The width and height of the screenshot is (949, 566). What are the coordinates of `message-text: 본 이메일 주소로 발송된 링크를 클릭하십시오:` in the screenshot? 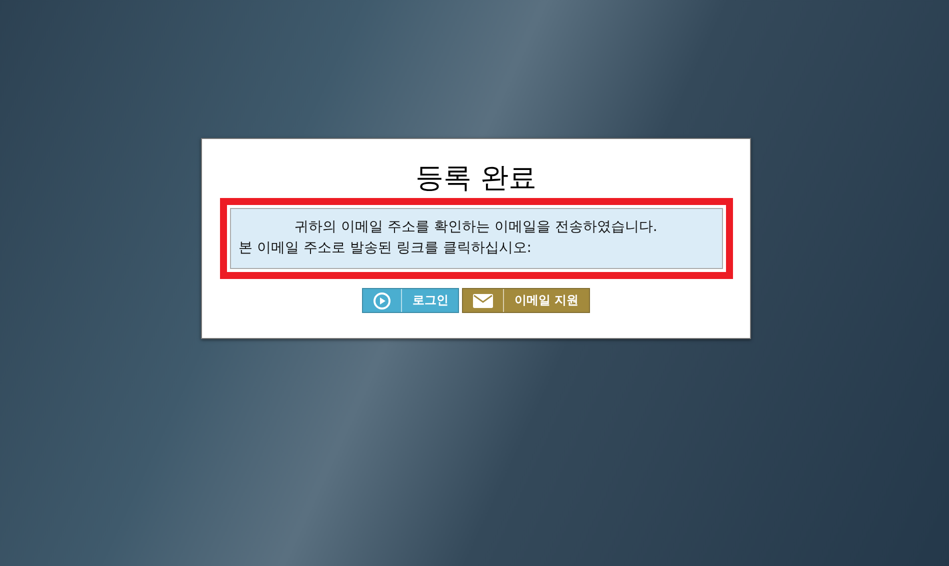 It's located at (385, 248).